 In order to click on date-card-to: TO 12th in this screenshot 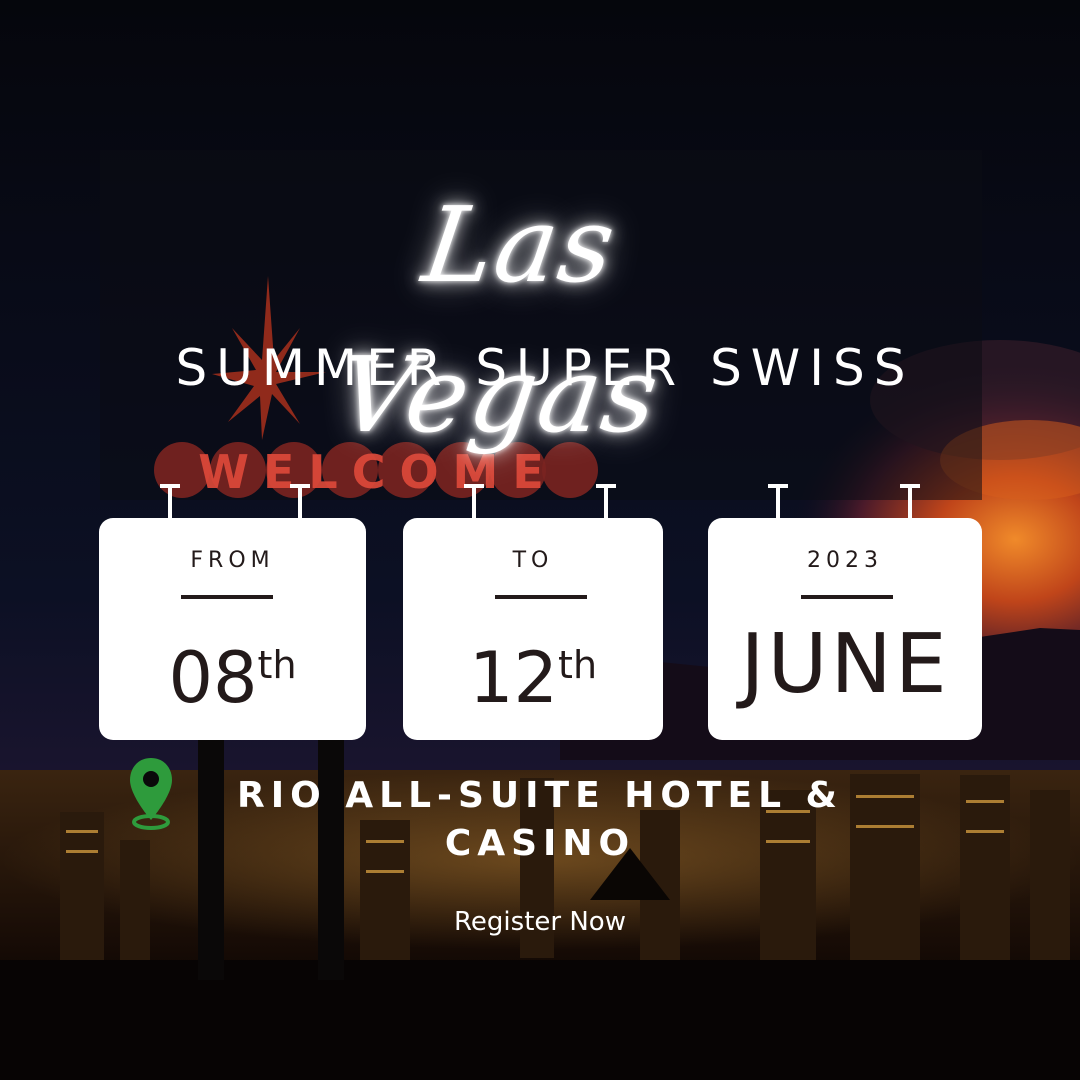, I will do `click(533, 629)`.